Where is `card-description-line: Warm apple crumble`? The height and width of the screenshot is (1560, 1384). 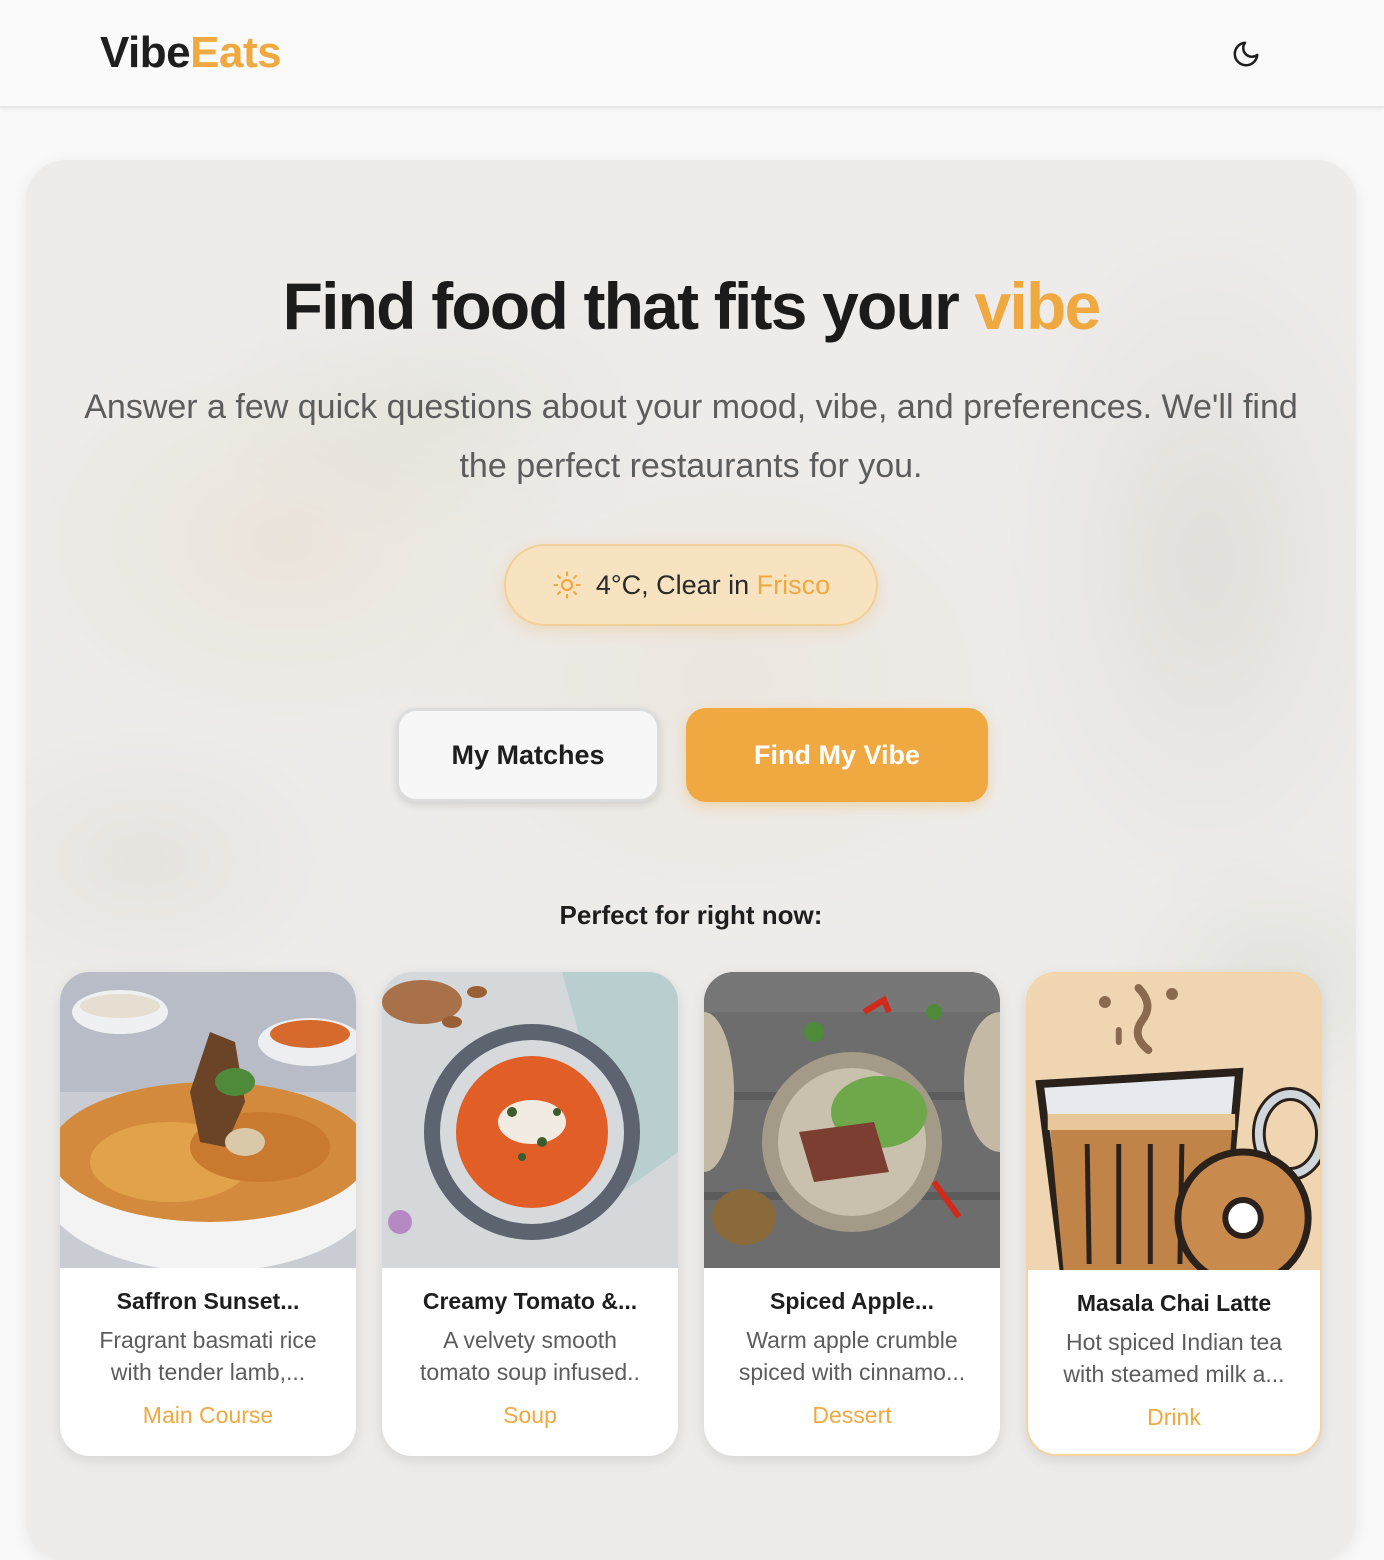 card-description-line: Warm apple crumble is located at coordinates (852, 1340).